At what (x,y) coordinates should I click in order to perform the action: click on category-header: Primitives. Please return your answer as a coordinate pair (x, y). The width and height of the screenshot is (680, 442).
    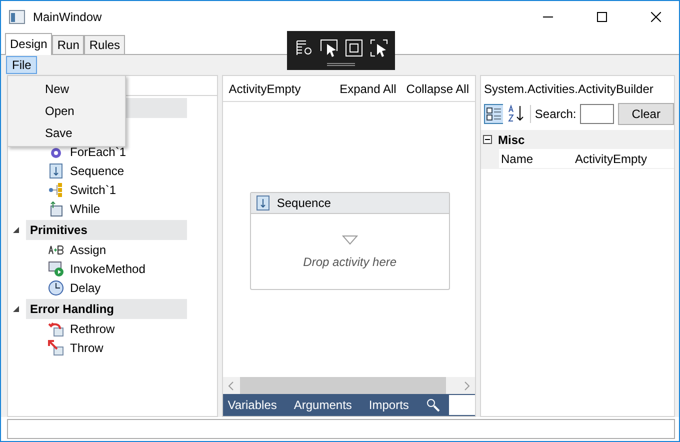
    Looking at the image, I should click on (106, 230).